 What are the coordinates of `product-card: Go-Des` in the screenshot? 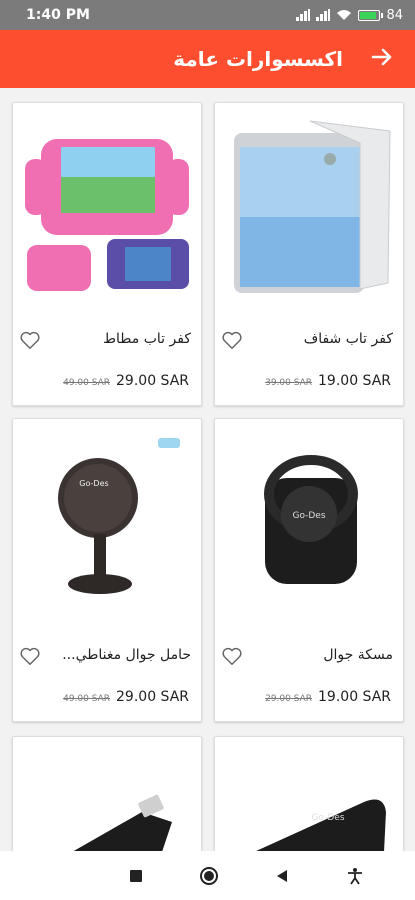 It's located at (309, 793).